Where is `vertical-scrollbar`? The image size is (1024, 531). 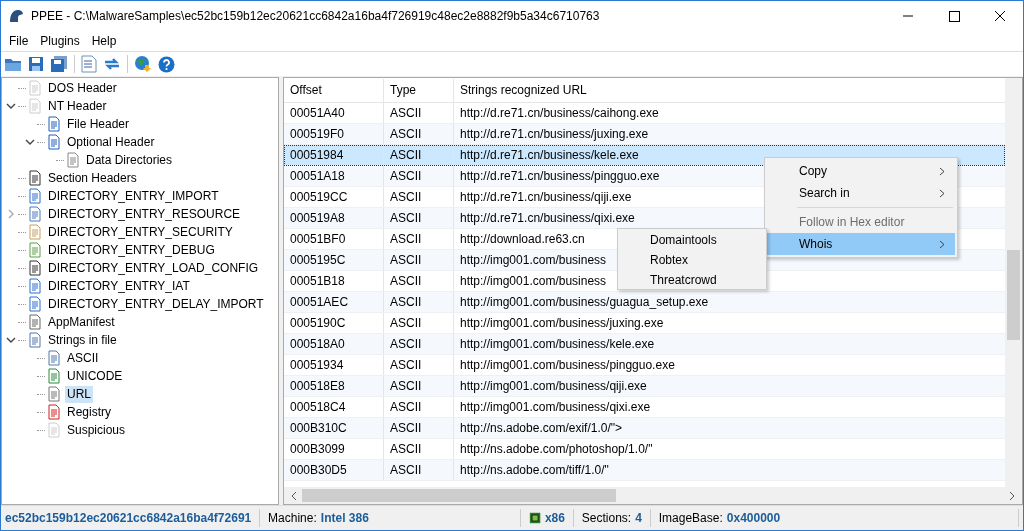 vertical-scrollbar is located at coordinates (1013, 282).